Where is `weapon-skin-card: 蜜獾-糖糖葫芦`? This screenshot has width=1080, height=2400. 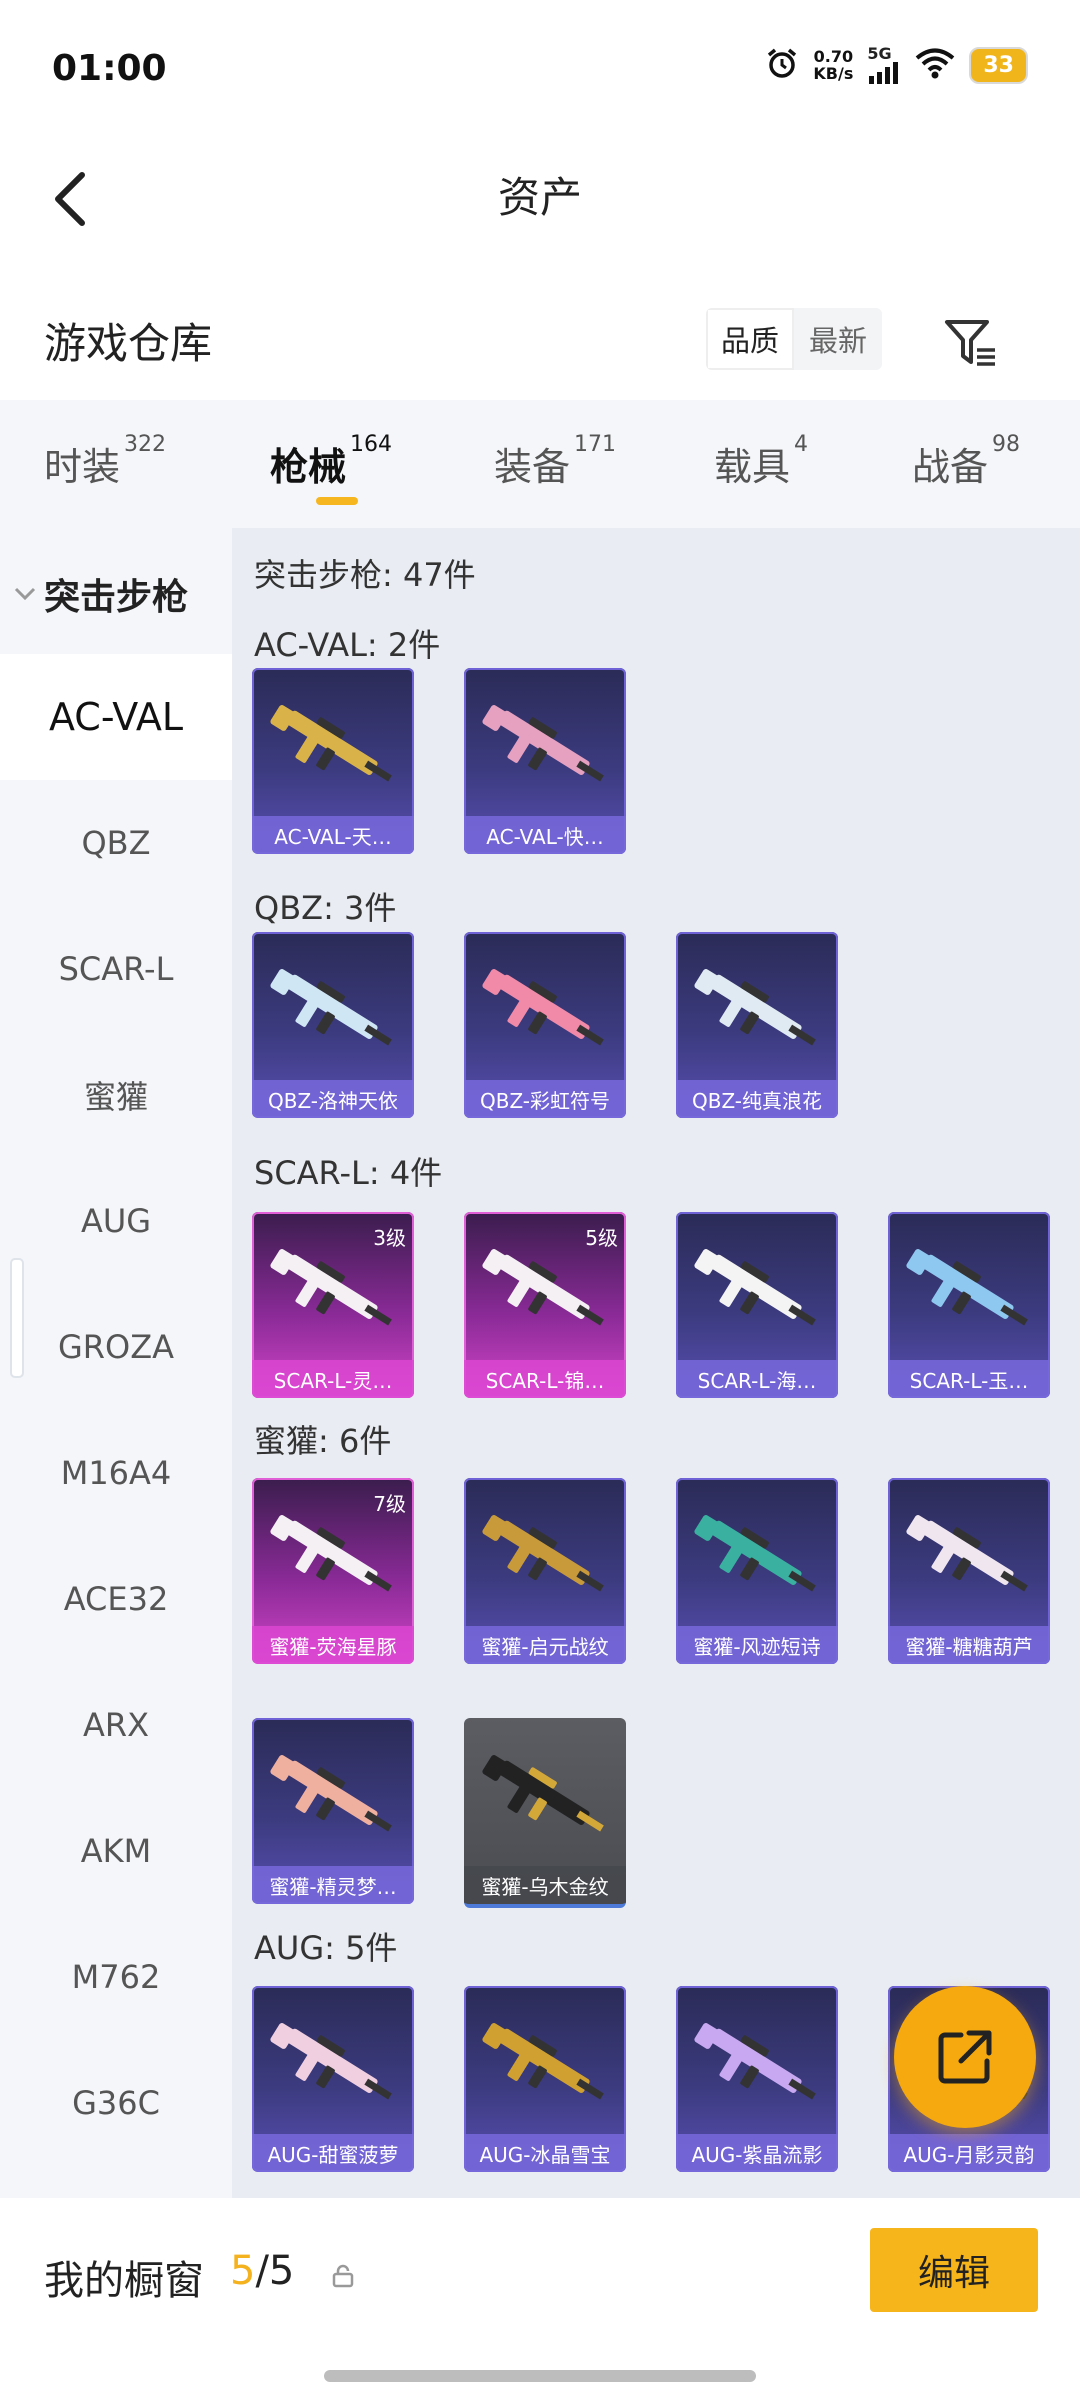
weapon-skin-card: 蜜獾-糖糖葫芦 is located at coordinates (969, 1571).